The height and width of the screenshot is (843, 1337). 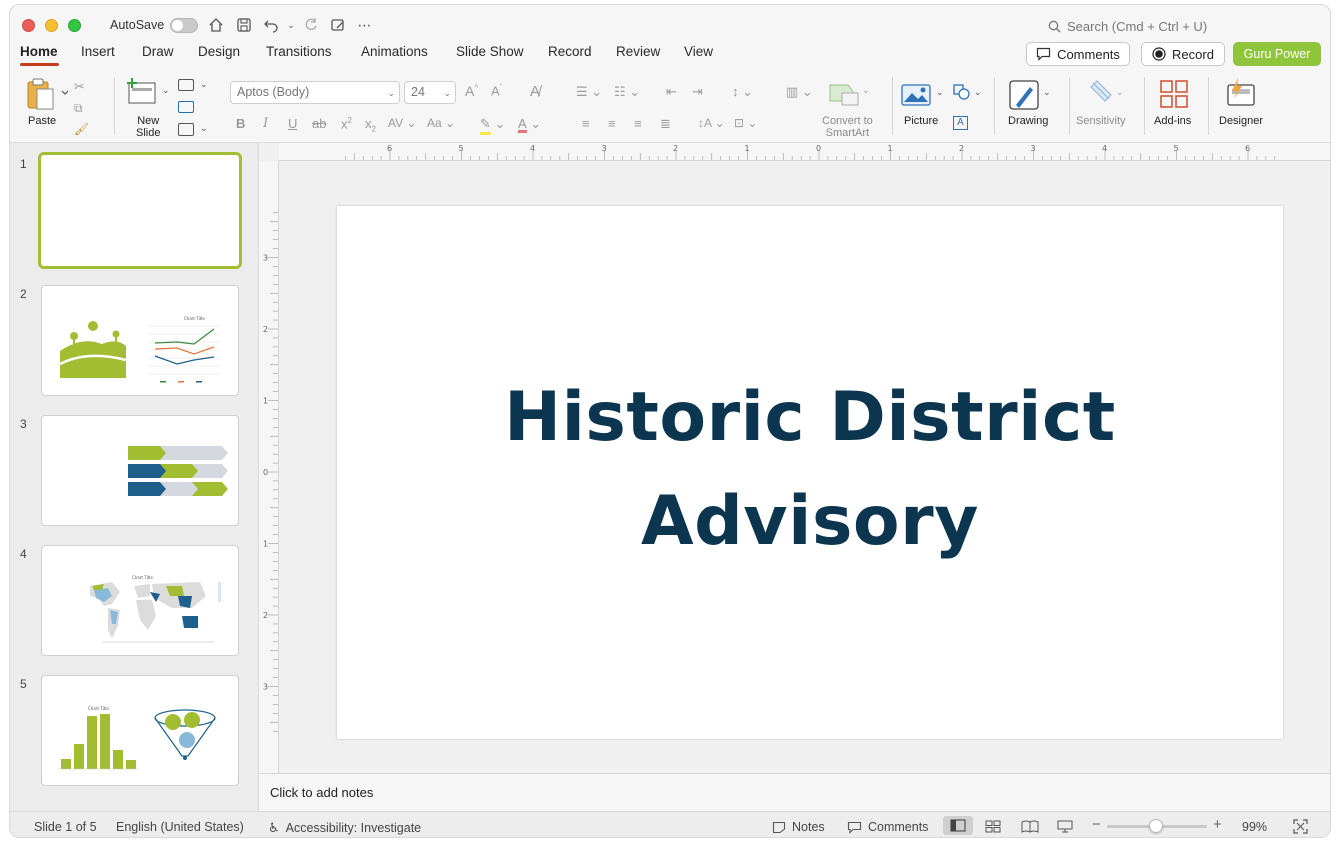 What do you see at coordinates (960, 123) in the screenshot?
I see `text-box-icon: A` at bounding box center [960, 123].